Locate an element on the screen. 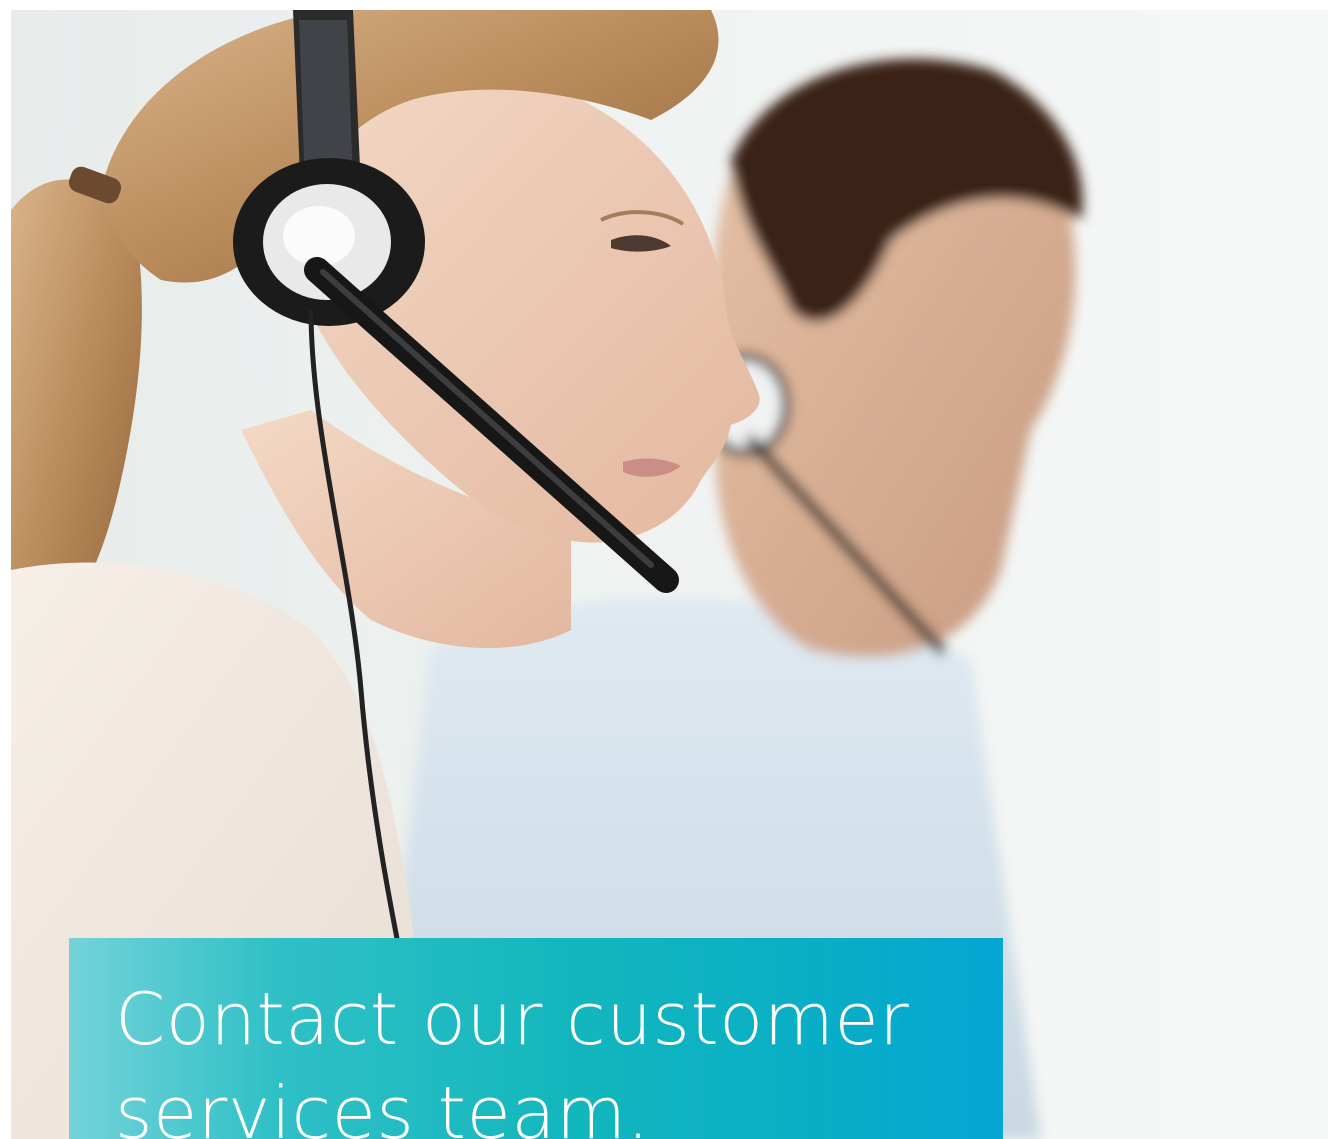 This screenshot has height=1139, width=1328. caption-banner: Contact our customer services team. is located at coordinates (536, 1038).